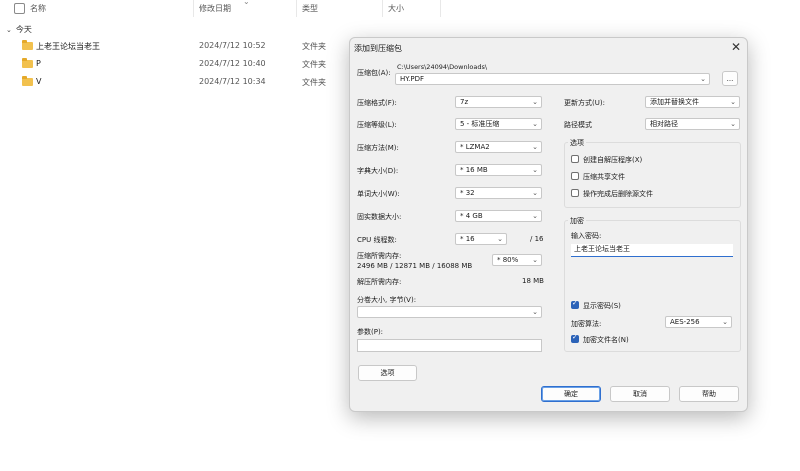 The image size is (800, 471). What do you see at coordinates (586, 324) in the screenshot?
I see `enc-method-label: 加密算法:` at bounding box center [586, 324].